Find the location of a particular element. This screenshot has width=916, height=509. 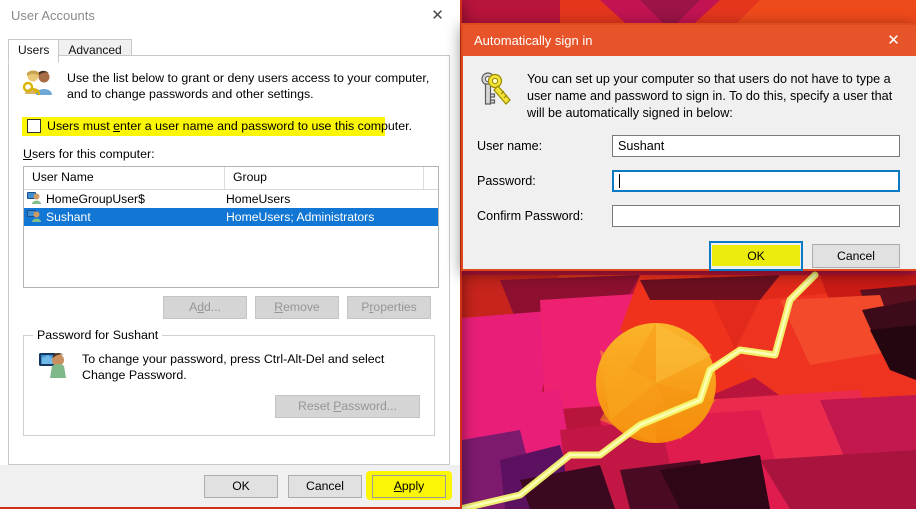

apply-button-wrapper: Apply is located at coordinates (409, 485).